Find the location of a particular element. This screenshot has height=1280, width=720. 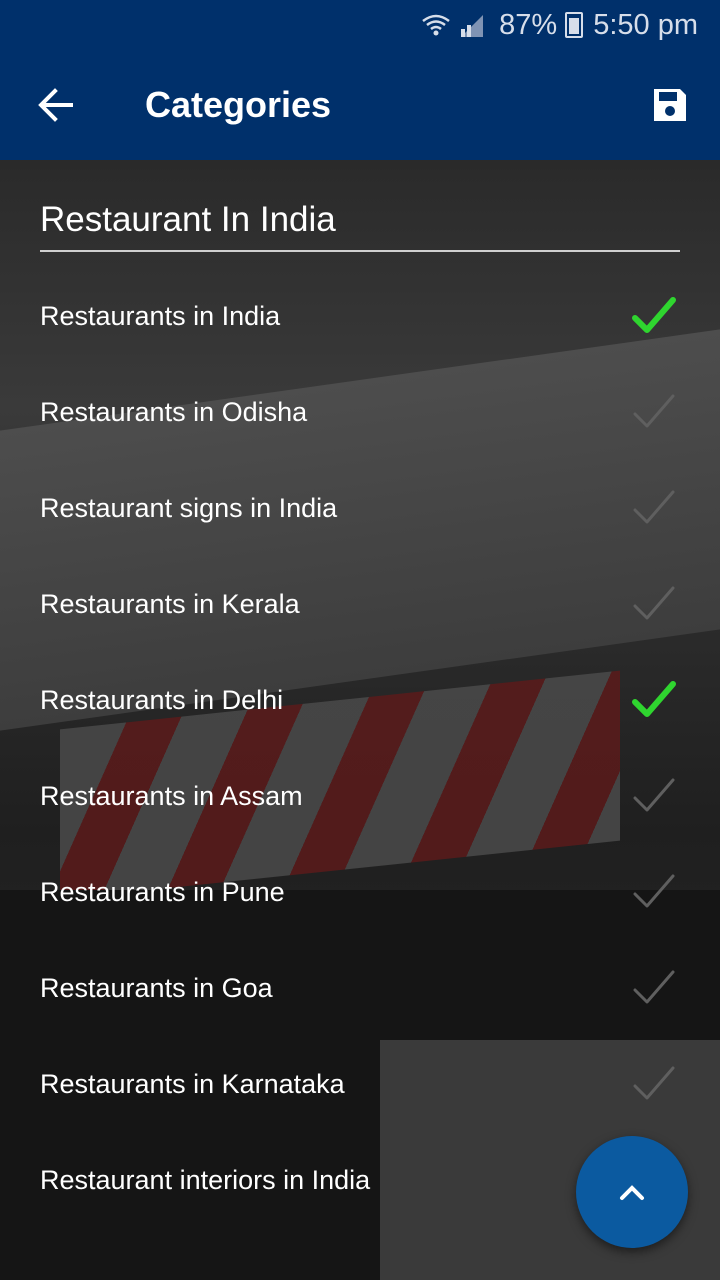

save-icon is located at coordinates (670, 105).